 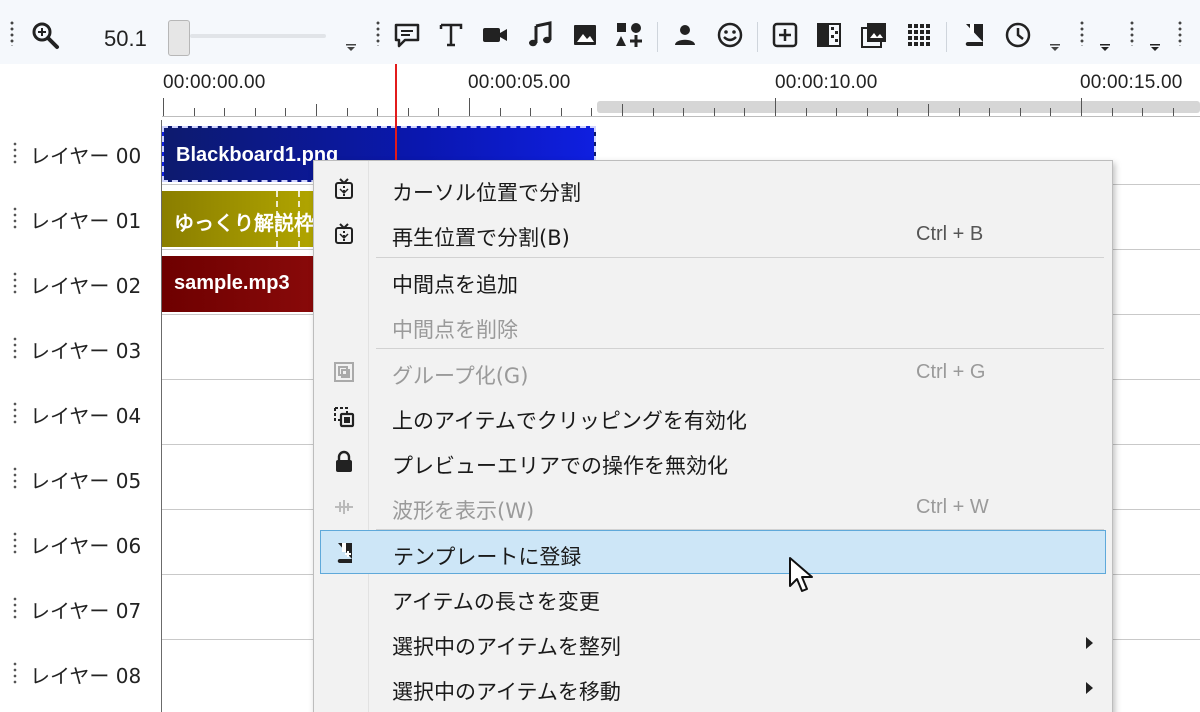 What do you see at coordinates (713, 281) in the screenshot?
I see `menu-item-add-midpoint: 中間点を追加` at bounding box center [713, 281].